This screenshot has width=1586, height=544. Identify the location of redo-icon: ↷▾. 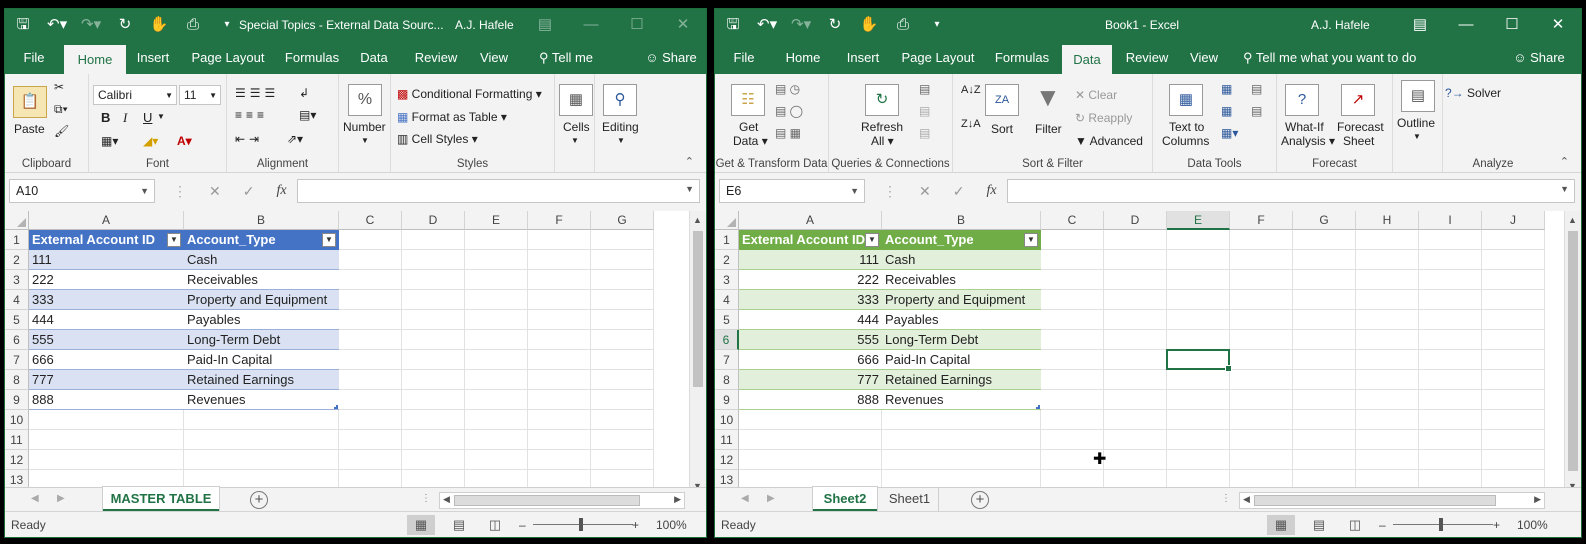
(801, 25).